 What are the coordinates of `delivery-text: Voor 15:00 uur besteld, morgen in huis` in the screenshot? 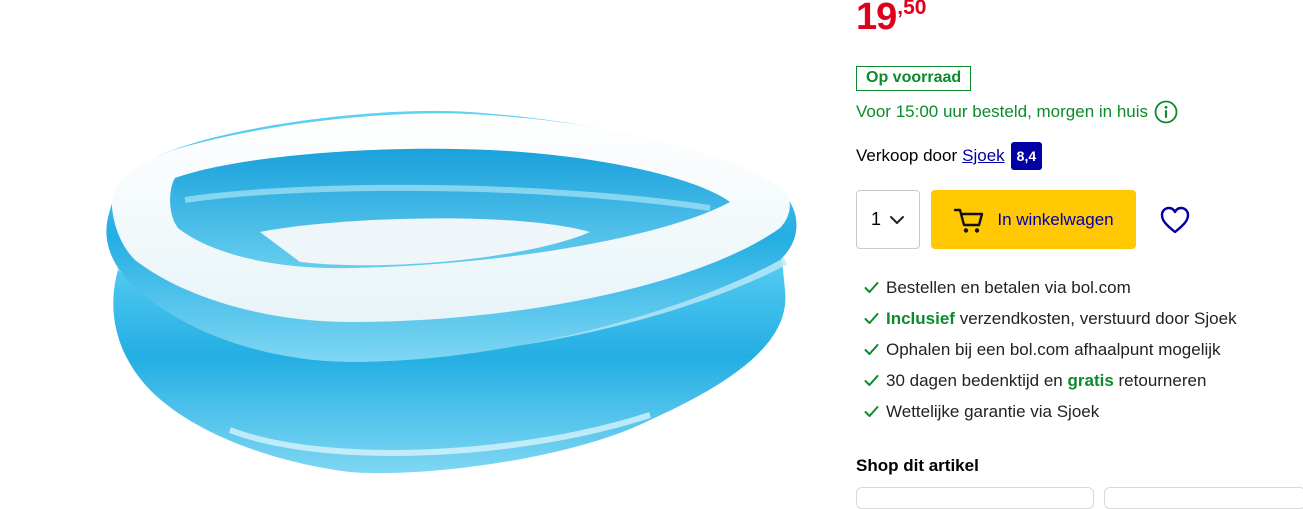 It's located at (1002, 111).